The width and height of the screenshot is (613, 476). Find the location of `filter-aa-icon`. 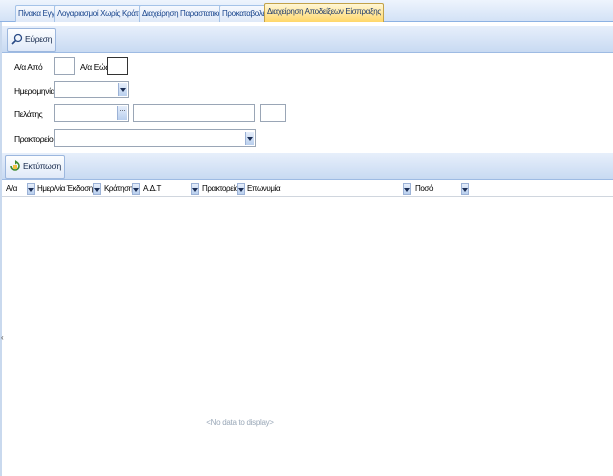

filter-aa-icon is located at coordinates (31, 189).